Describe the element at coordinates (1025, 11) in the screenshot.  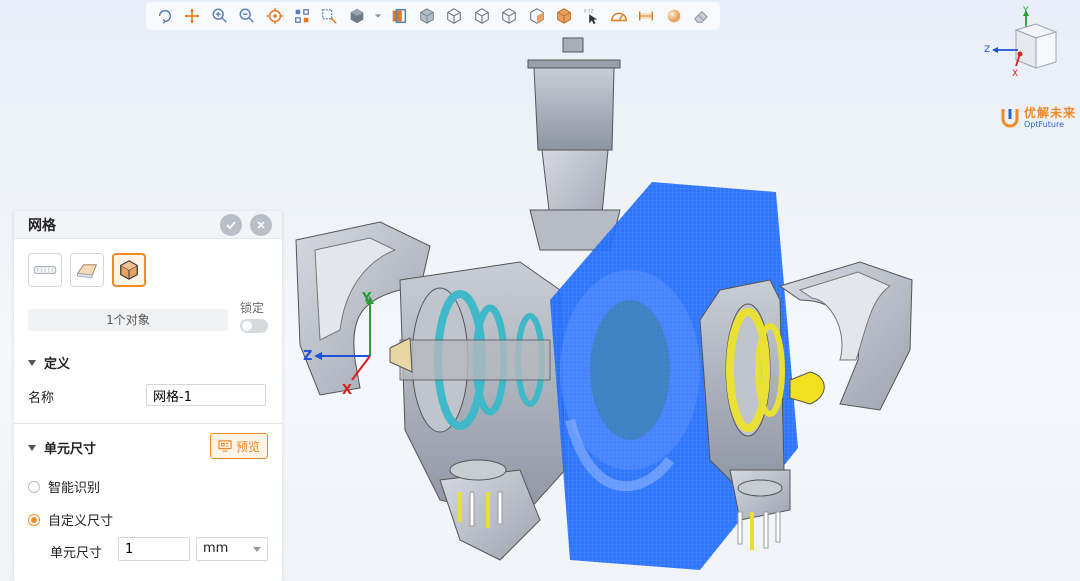
I see `navcube-y-label: Y` at that location.